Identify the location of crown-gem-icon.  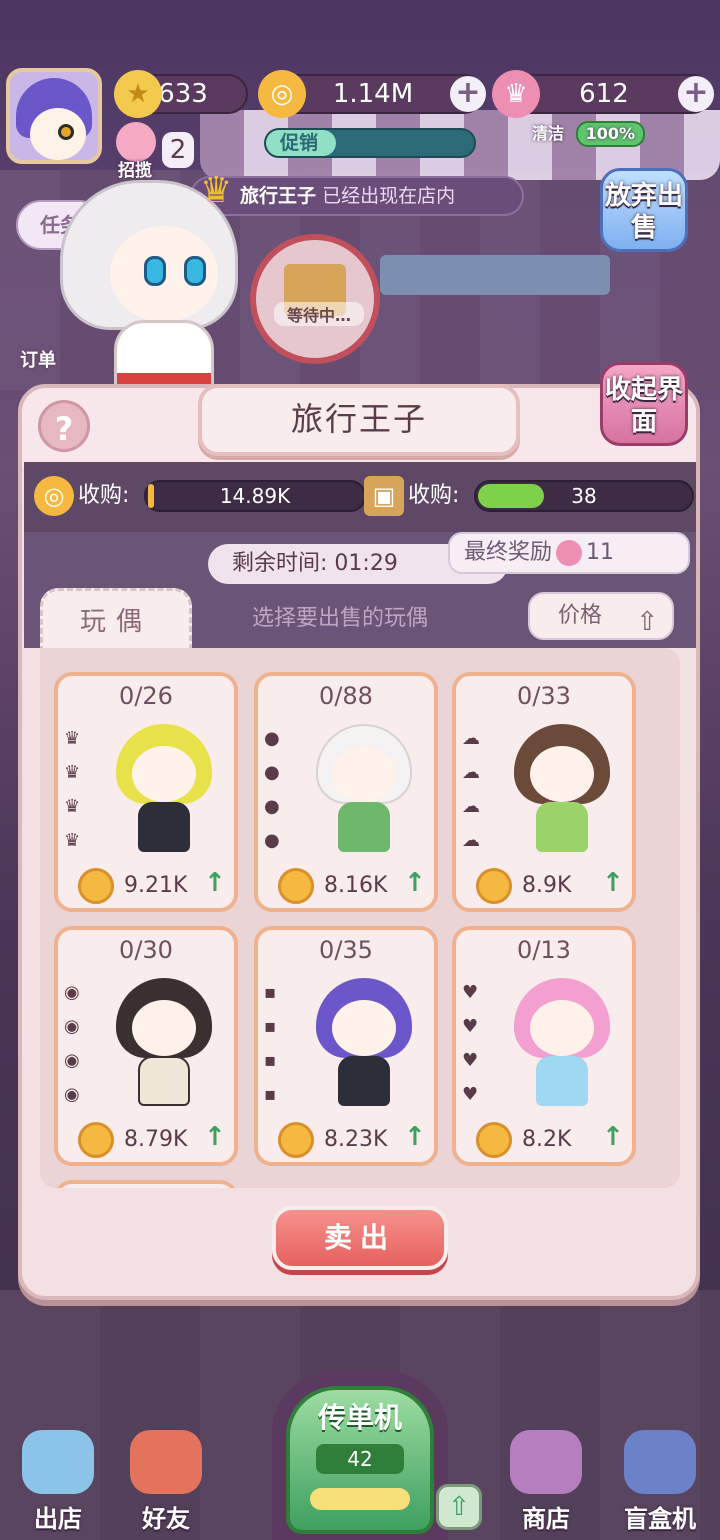
(569, 553).